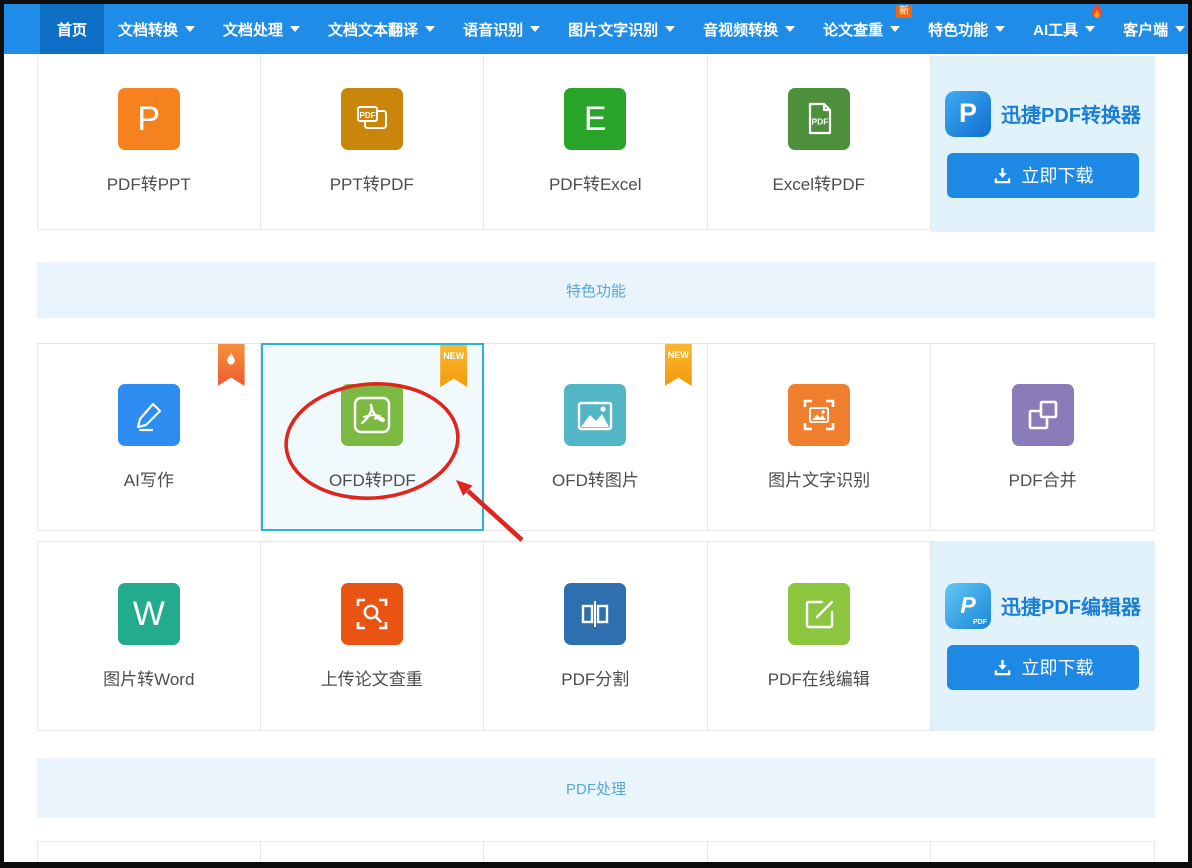 The height and width of the screenshot is (868, 1192). I want to click on tile-upload-paper-check: 上传论文查重, so click(372, 636).